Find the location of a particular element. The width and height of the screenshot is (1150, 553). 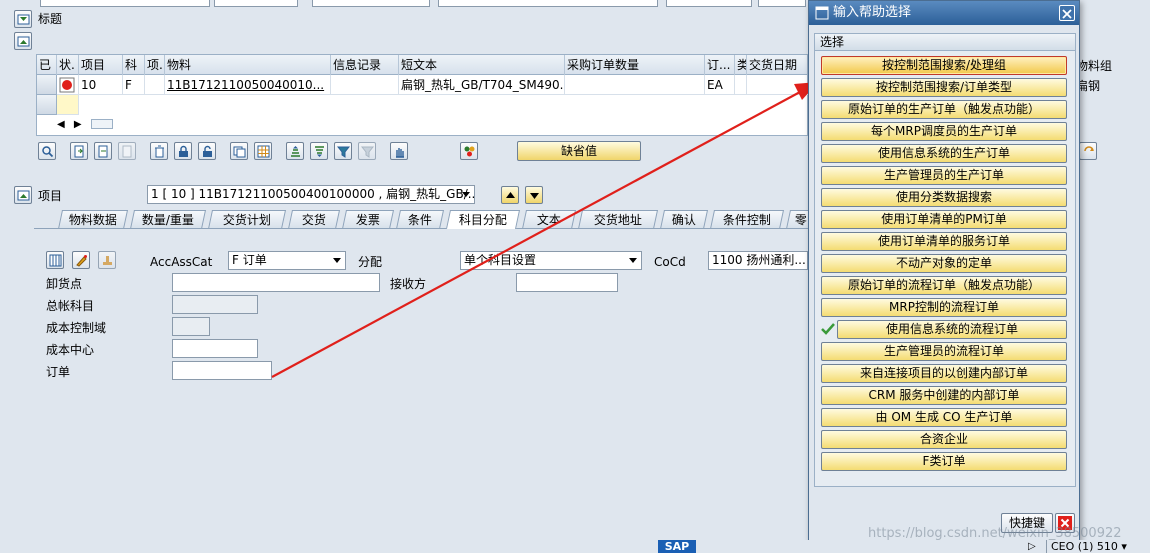

checkmark-icon is located at coordinates (828, 329).